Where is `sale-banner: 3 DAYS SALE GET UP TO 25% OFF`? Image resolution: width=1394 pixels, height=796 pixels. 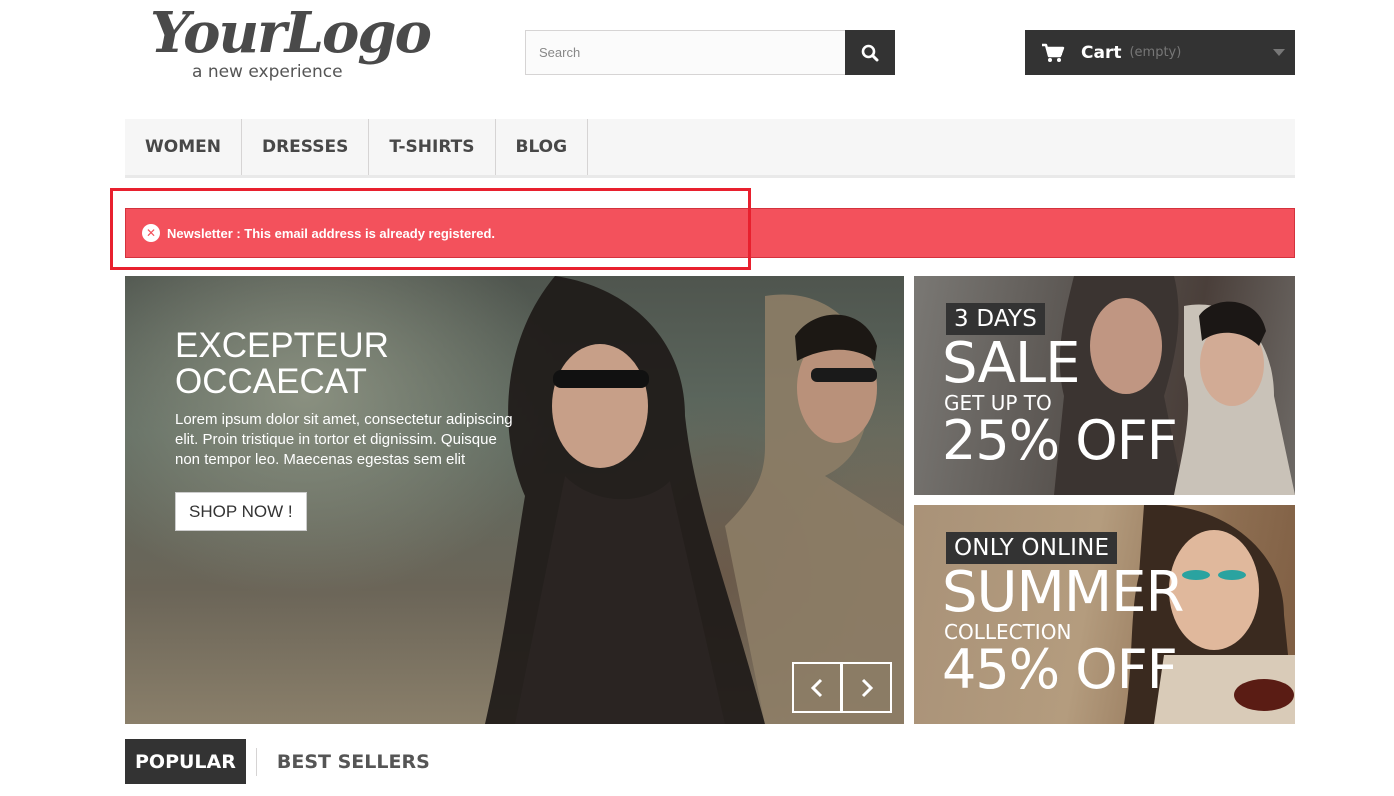 sale-banner: 3 DAYS SALE GET UP TO 25% OFF is located at coordinates (1104, 385).